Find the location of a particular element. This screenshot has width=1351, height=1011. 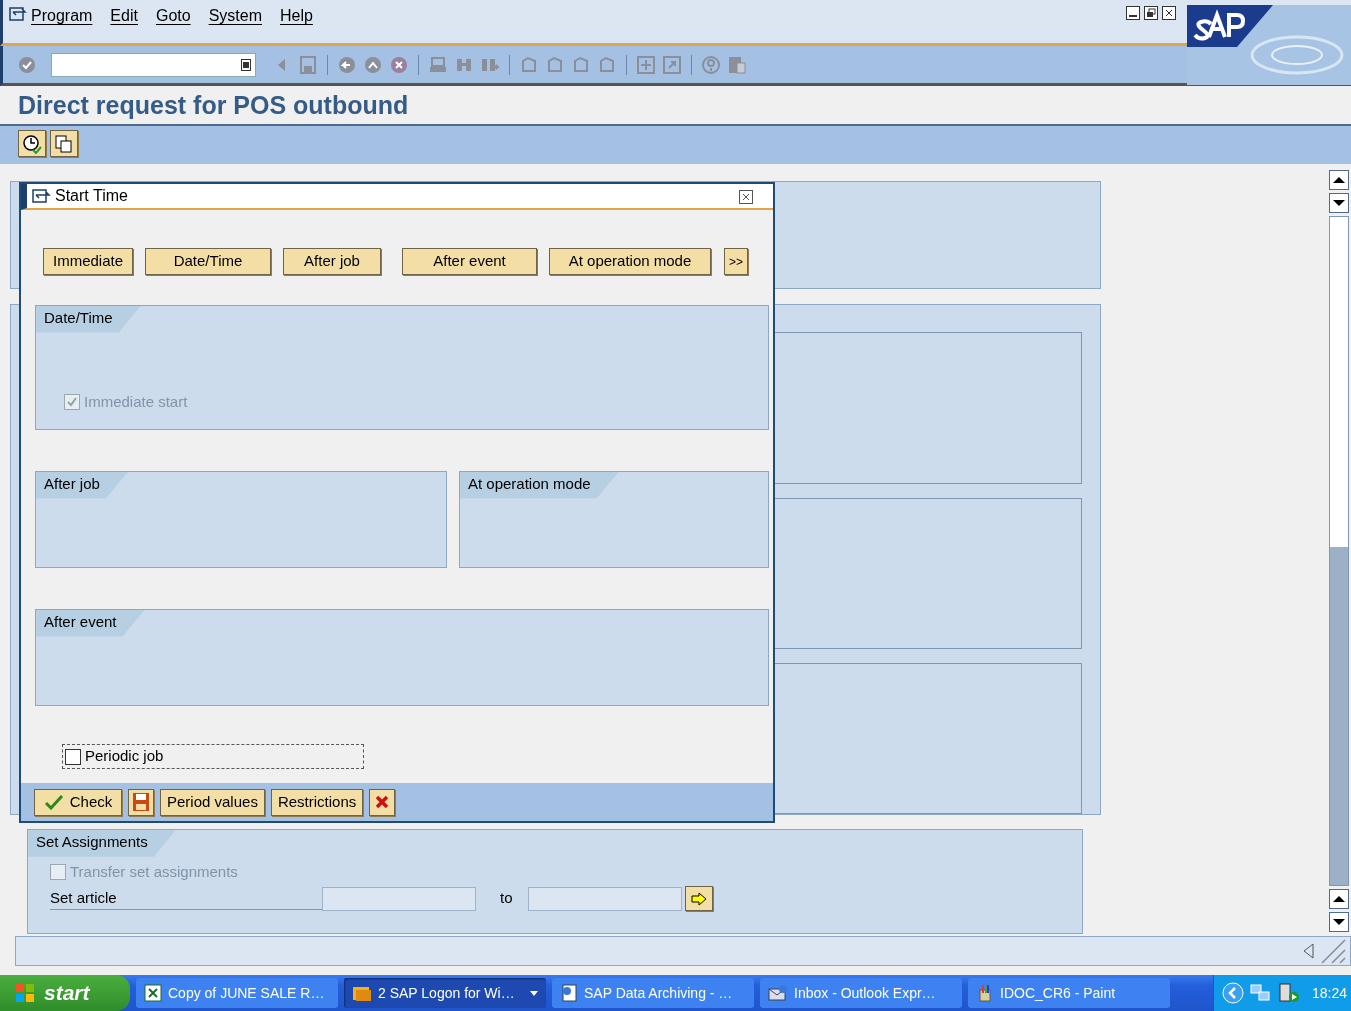

resize-grip-icon is located at coordinates (1333, 951).